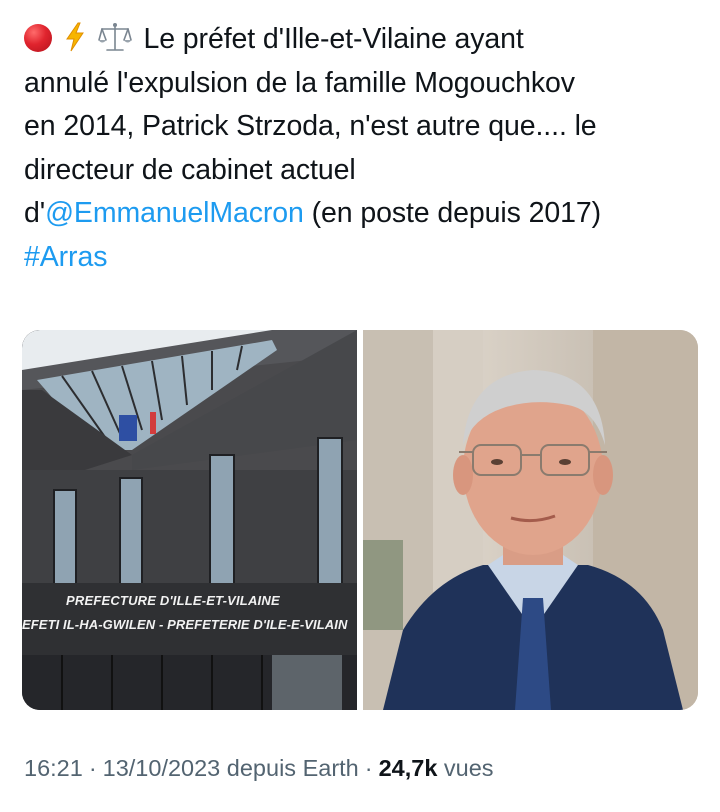 The image size is (720, 812). I want to click on tweet-source: depuis Earth, so click(292, 768).